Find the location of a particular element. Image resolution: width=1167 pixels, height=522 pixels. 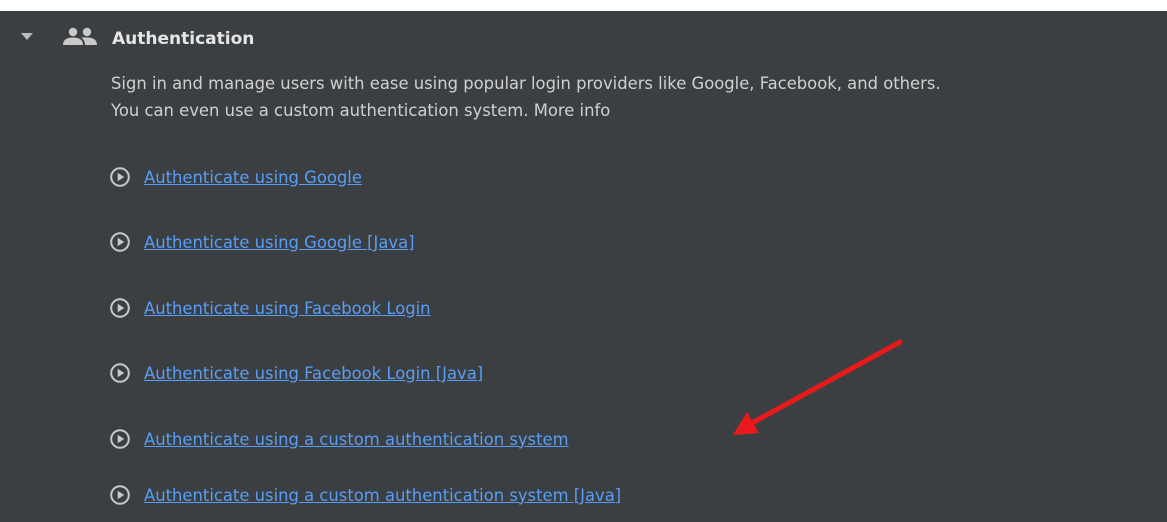

link-authenticate-facebook: Authenticate using Facebook Login is located at coordinates (270, 308).